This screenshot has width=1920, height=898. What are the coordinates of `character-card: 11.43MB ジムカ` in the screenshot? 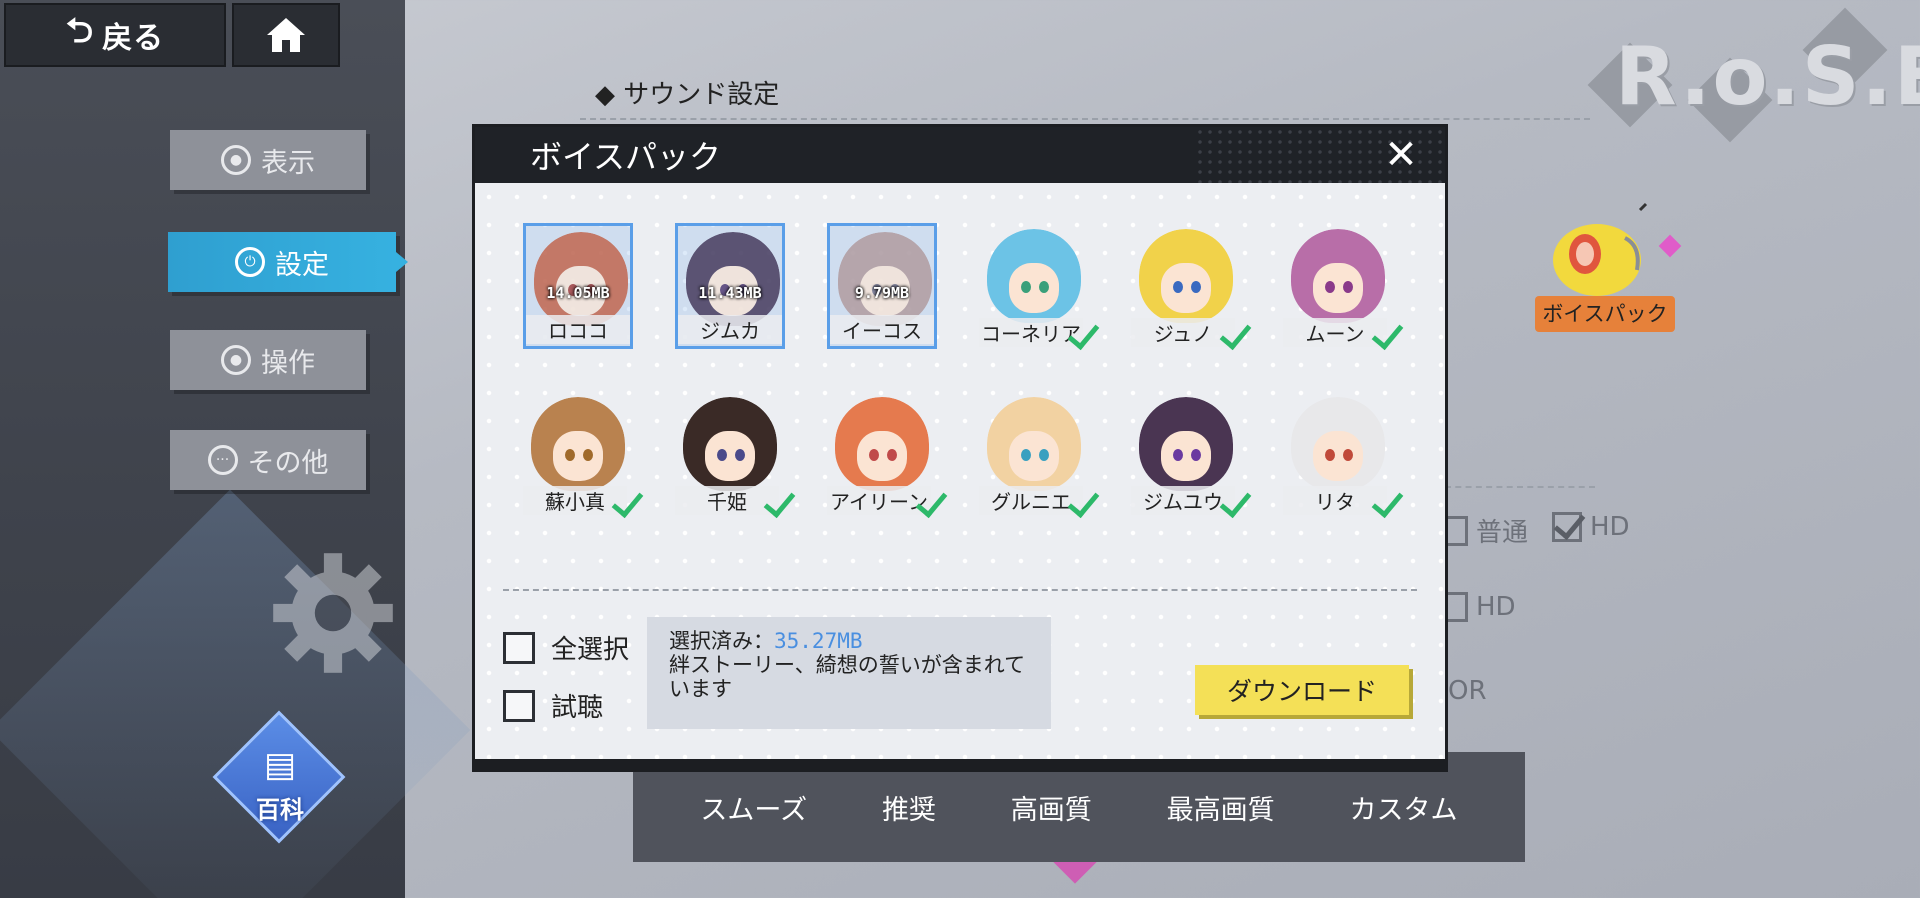 It's located at (730, 286).